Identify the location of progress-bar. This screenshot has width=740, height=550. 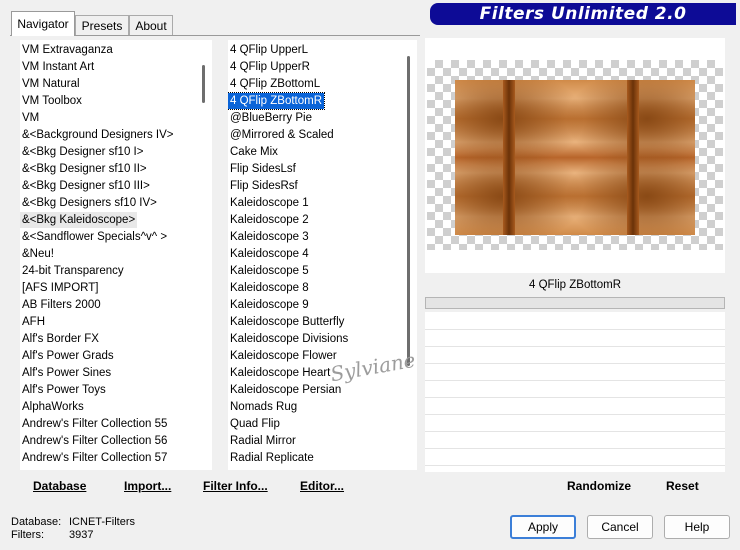
(575, 303).